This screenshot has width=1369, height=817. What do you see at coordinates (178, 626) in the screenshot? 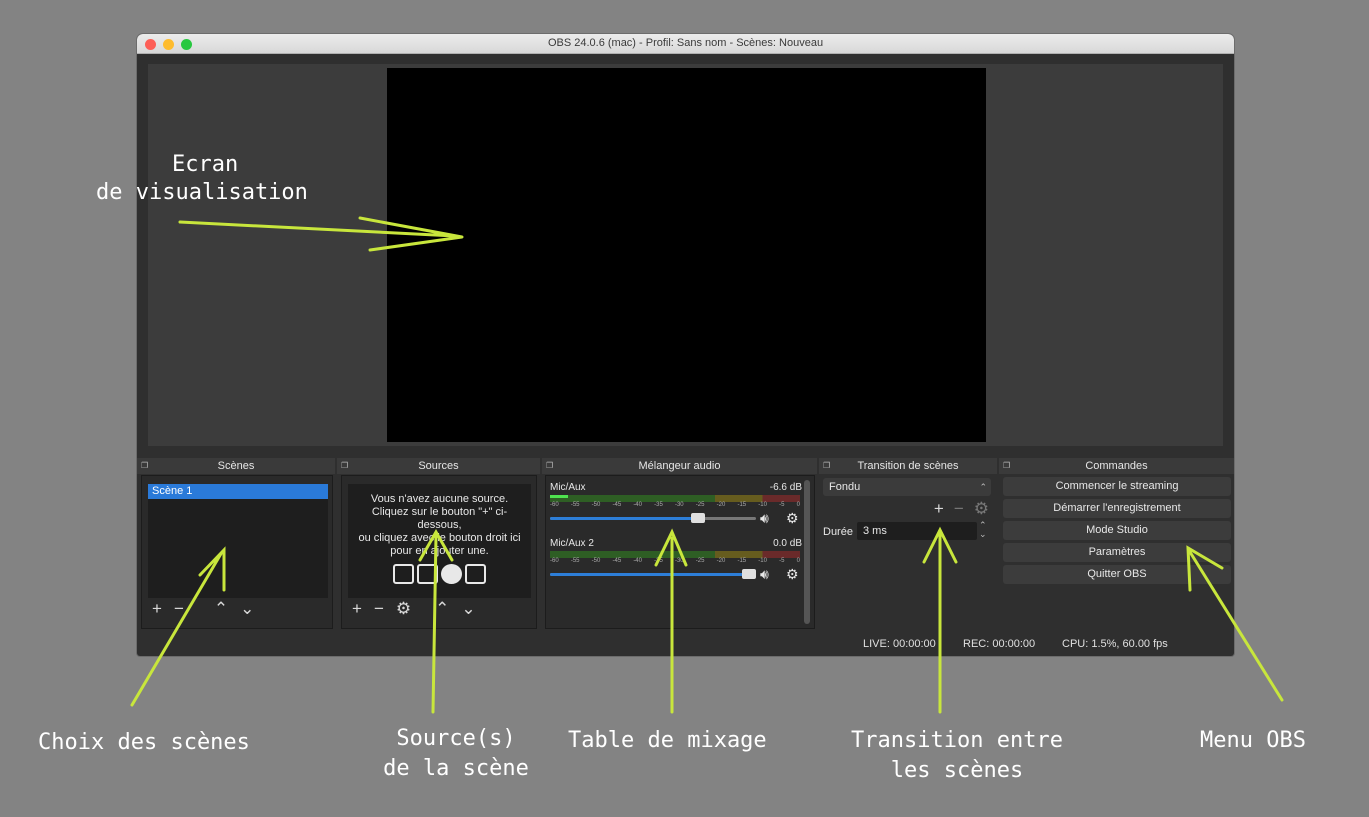
I see `arrow-scenes` at bounding box center [178, 626].